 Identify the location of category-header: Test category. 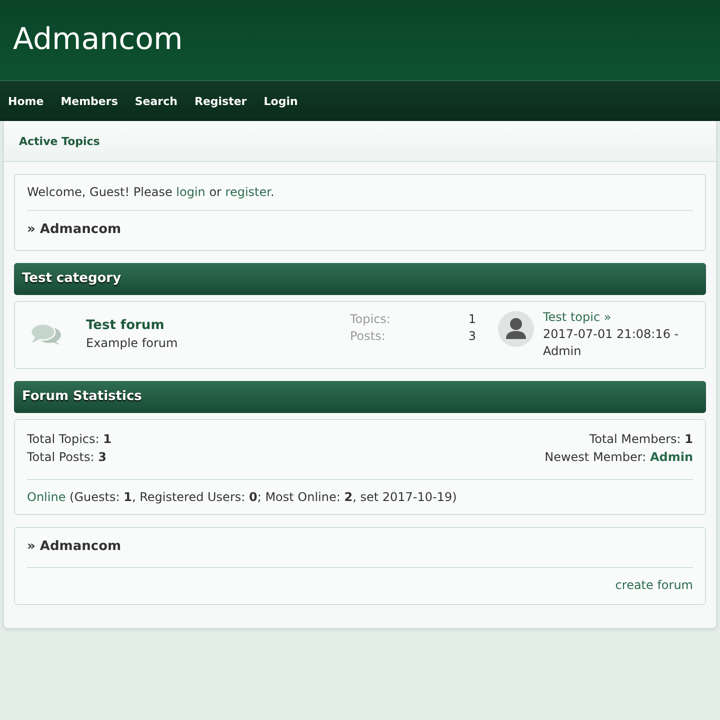
(360, 279).